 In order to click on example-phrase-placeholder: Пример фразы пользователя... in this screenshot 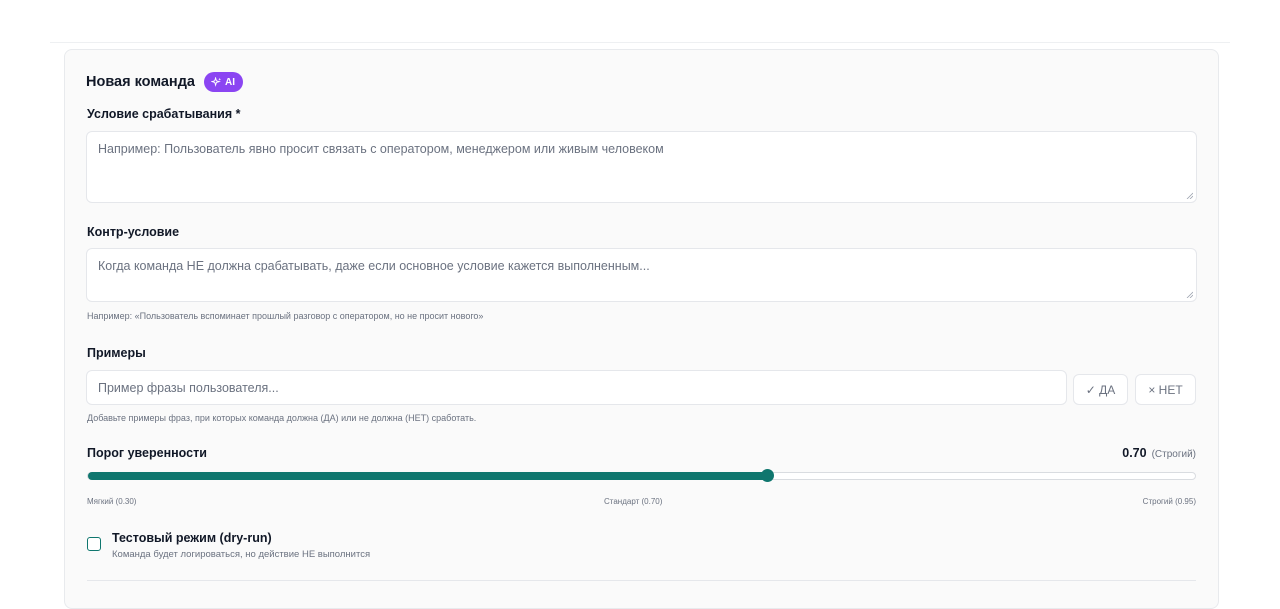, I will do `click(188, 387)`.